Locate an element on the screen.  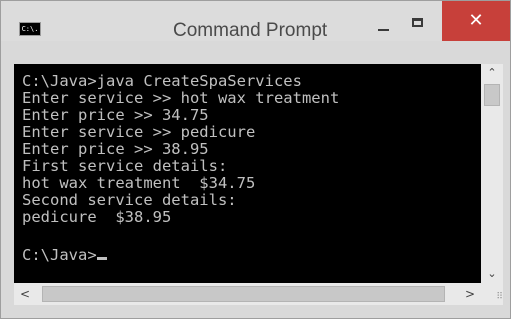
console-line: Enter service >> hot wax treatment is located at coordinates (181, 98).